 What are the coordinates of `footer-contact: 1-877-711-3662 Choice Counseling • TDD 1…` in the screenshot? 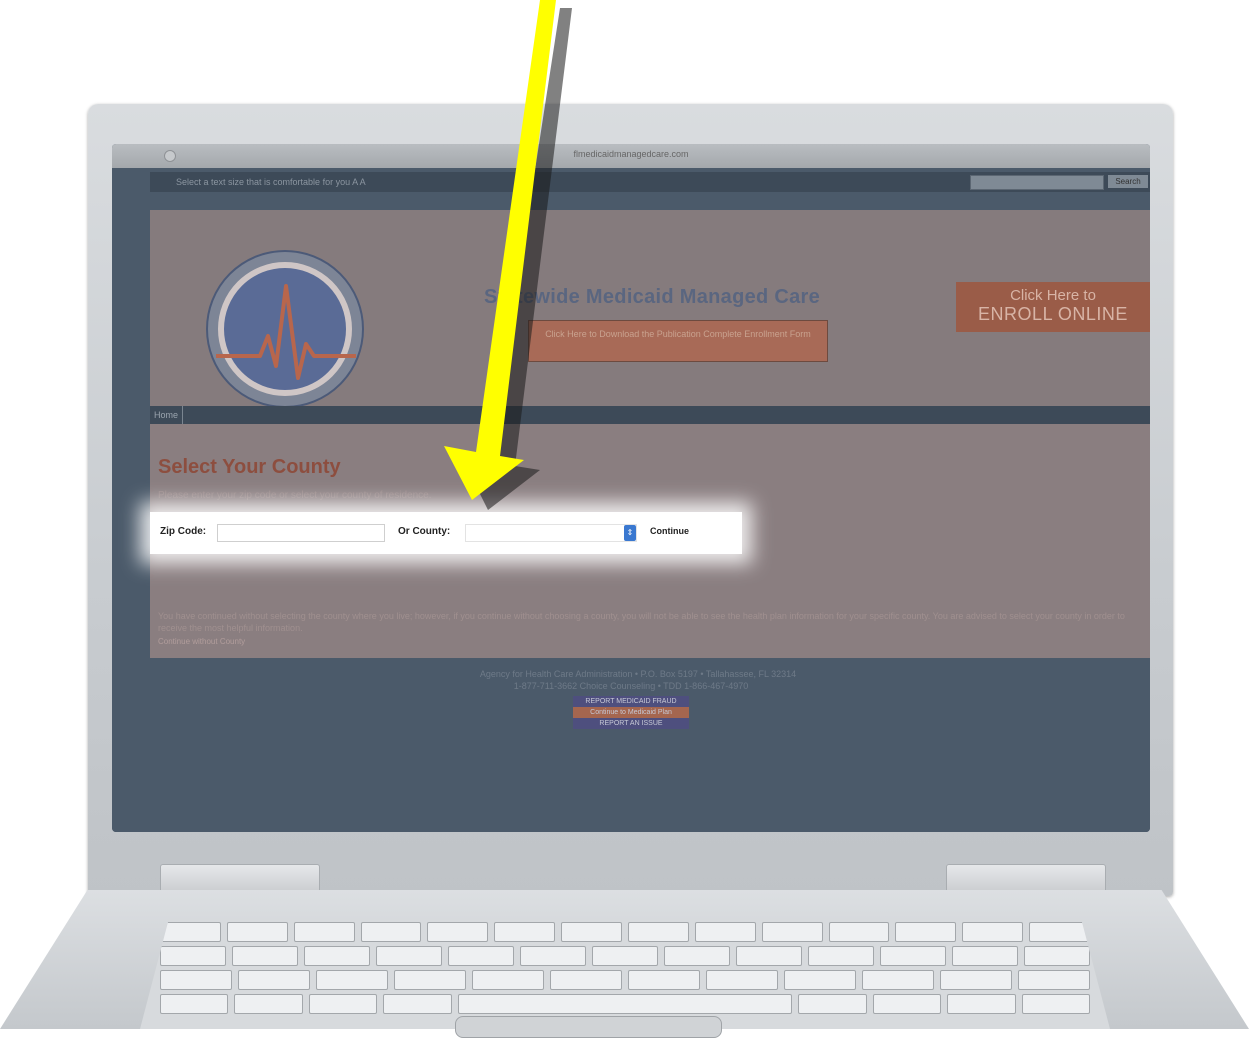 It's located at (631, 686).